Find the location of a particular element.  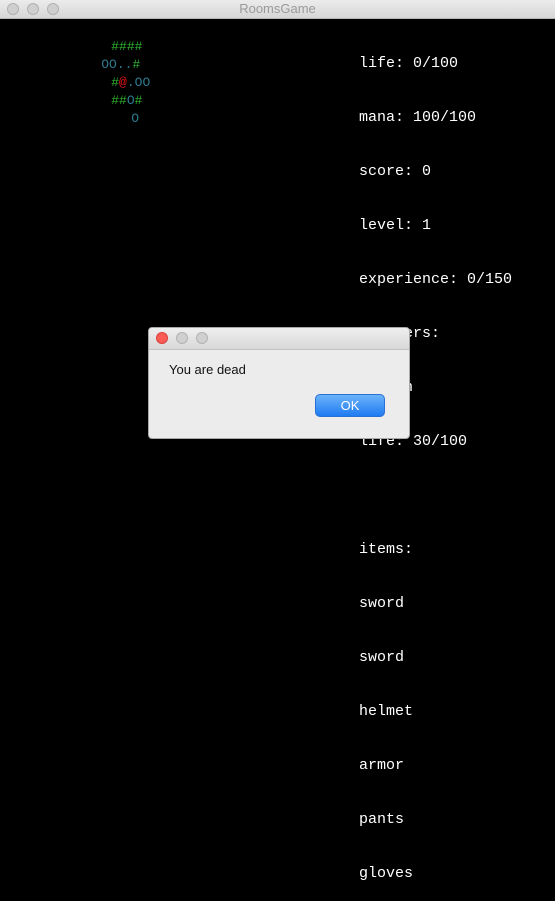

ok-button: OK is located at coordinates (350, 405).